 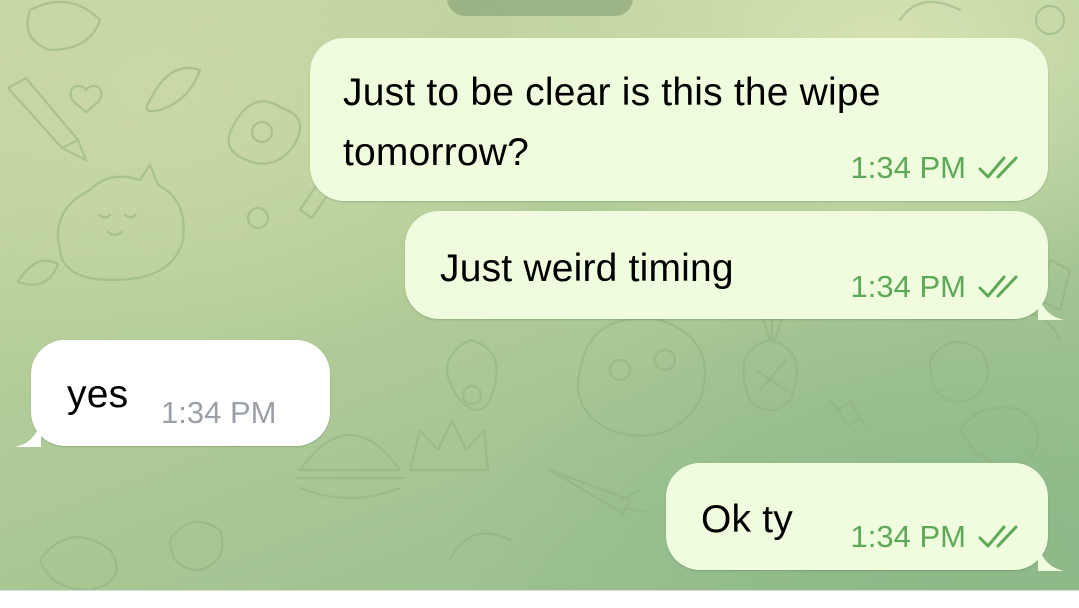 I want to click on message-text: tomorrow?, so click(x=436, y=152).